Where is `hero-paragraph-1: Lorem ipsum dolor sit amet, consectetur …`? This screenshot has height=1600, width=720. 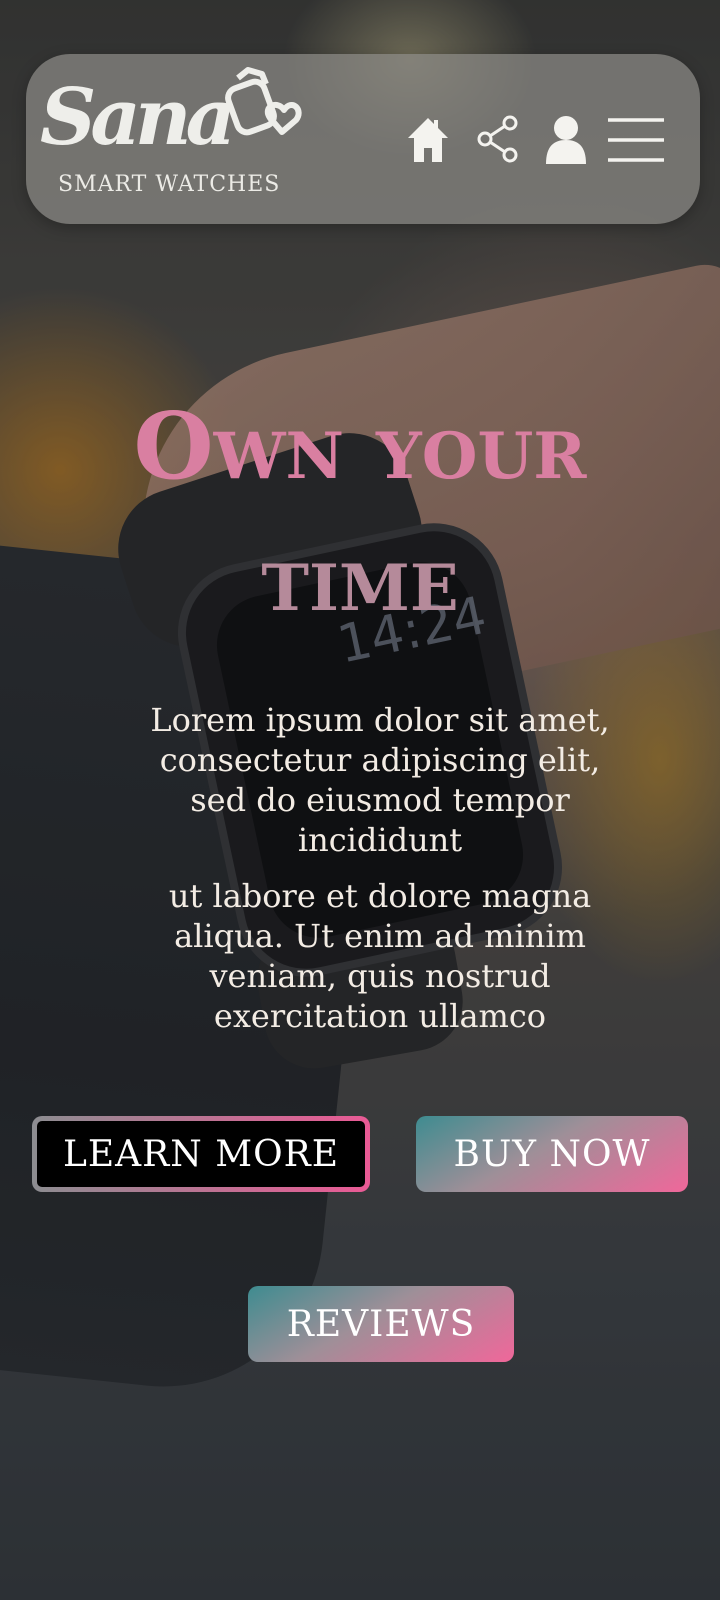
hero-paragraph-1: Lorem ipsum dolor sit amet, consectetur … is located at coordinates (380, 780).